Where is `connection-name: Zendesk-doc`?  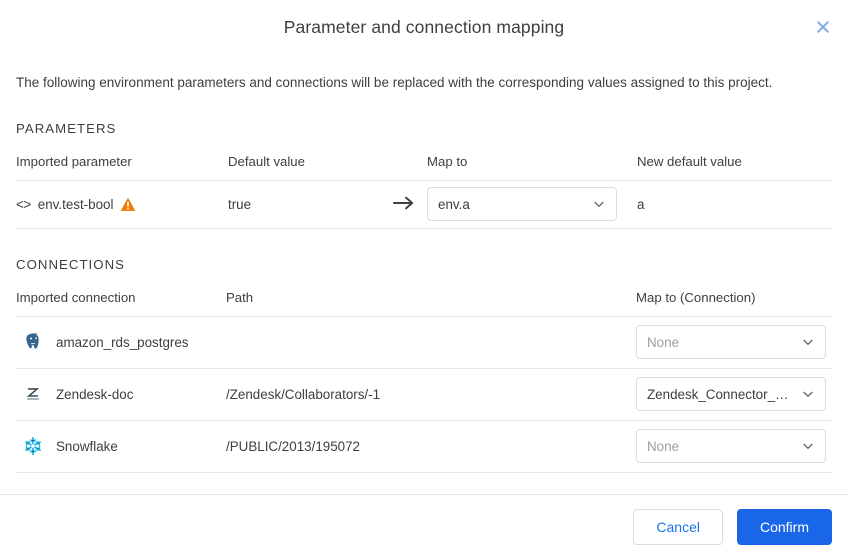
connection-name: Zendesk-doc is located at coordinates (95, 394).